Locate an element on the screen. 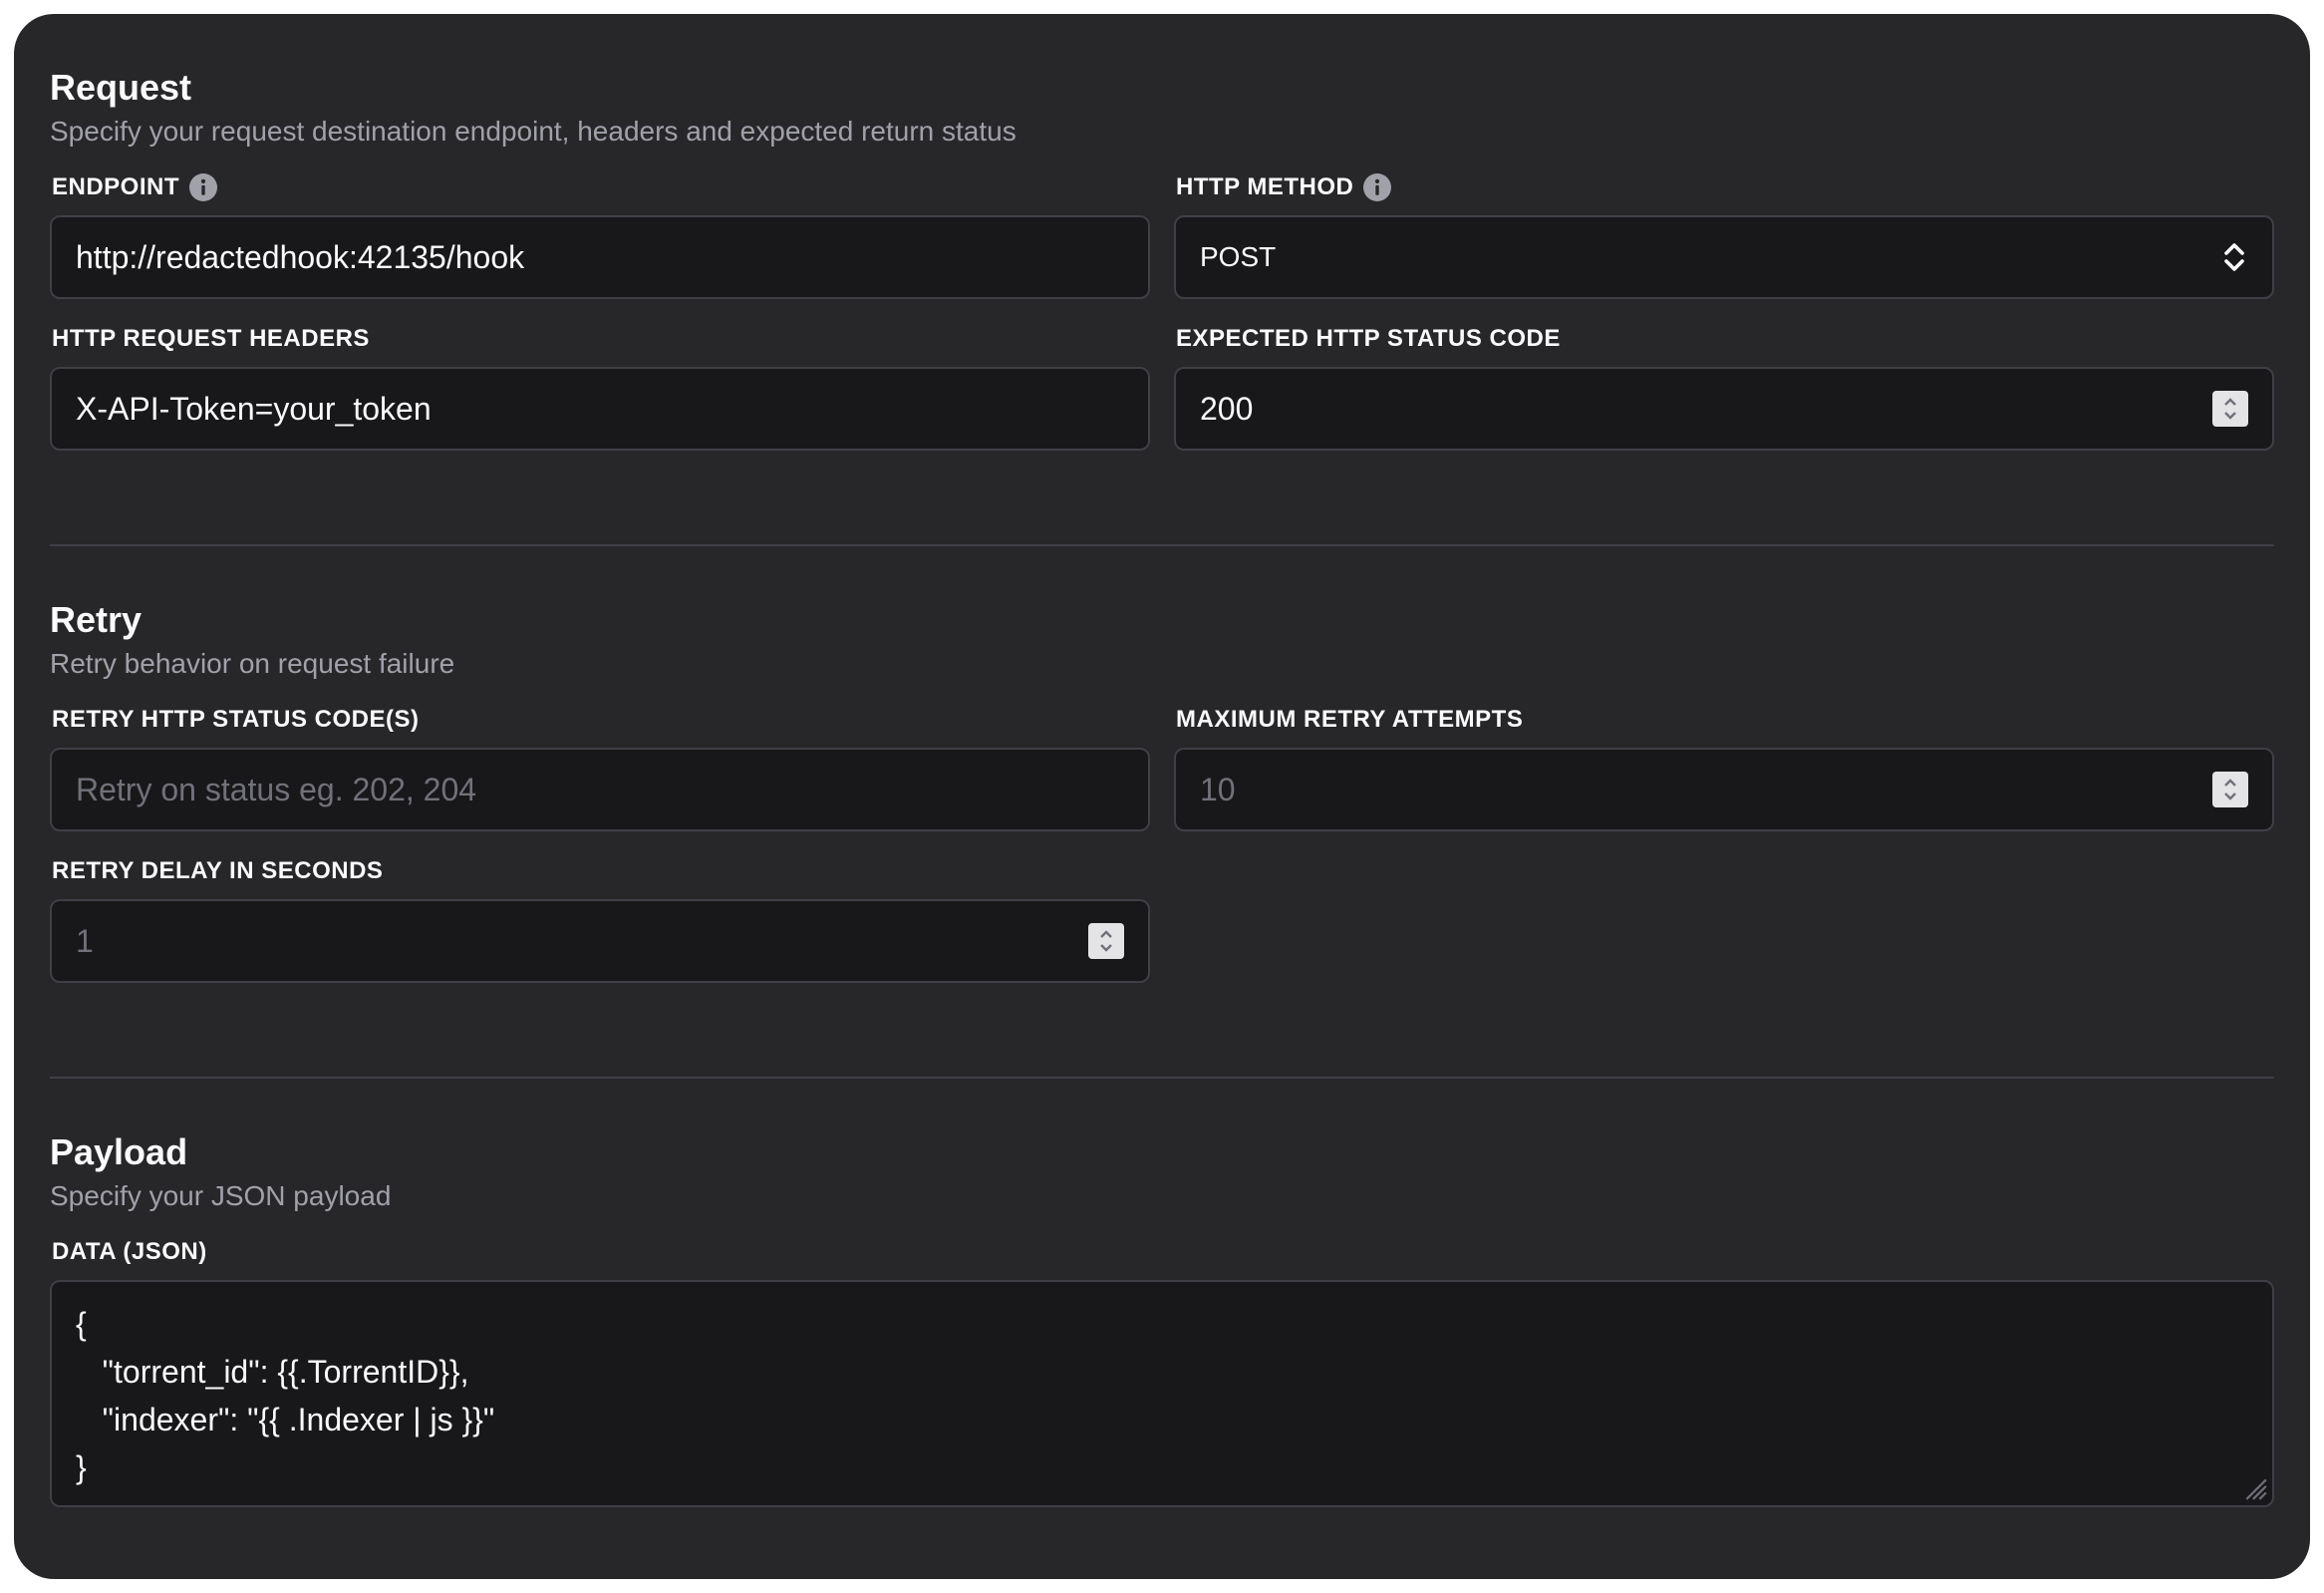 This screenshot has width=2324, height=1593. expected-status-field: EXPECTED HTTP STATUS CODE 200 is located at coordinates (1724, 386).